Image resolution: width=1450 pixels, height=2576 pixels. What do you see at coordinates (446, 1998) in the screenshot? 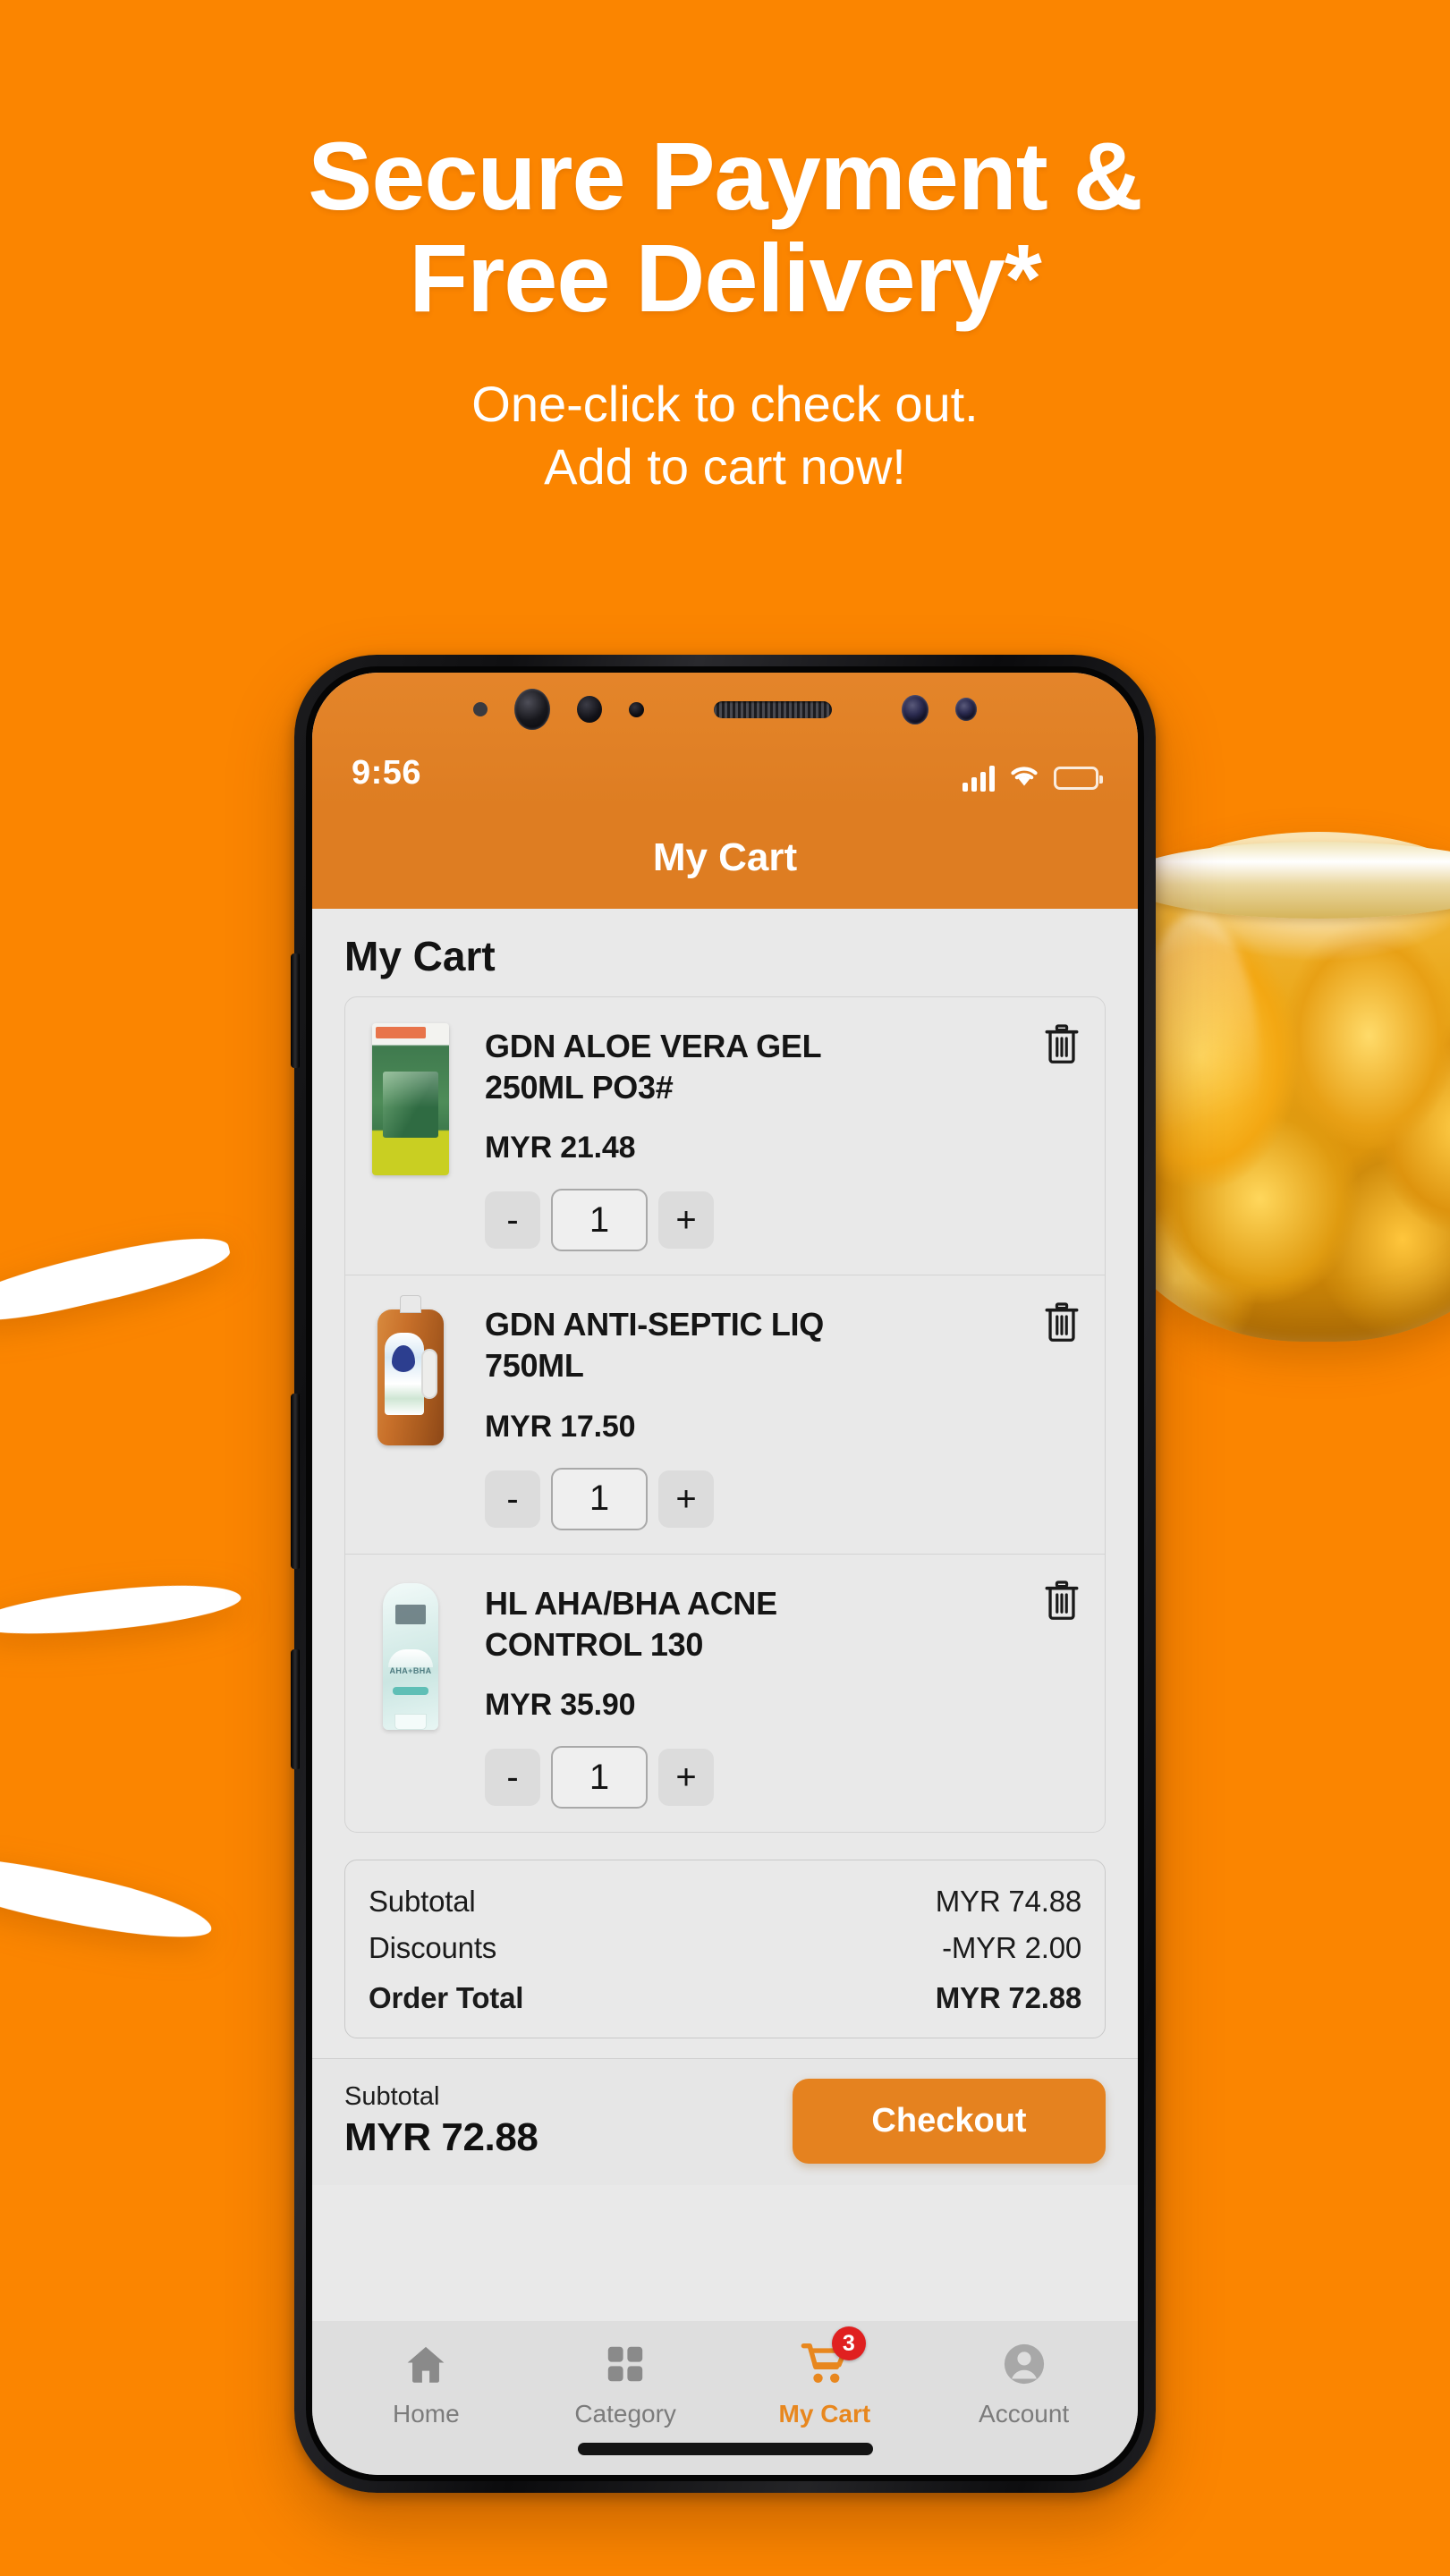
I see `summary-total-label: Order Total` at bounding box center [446, 1998].